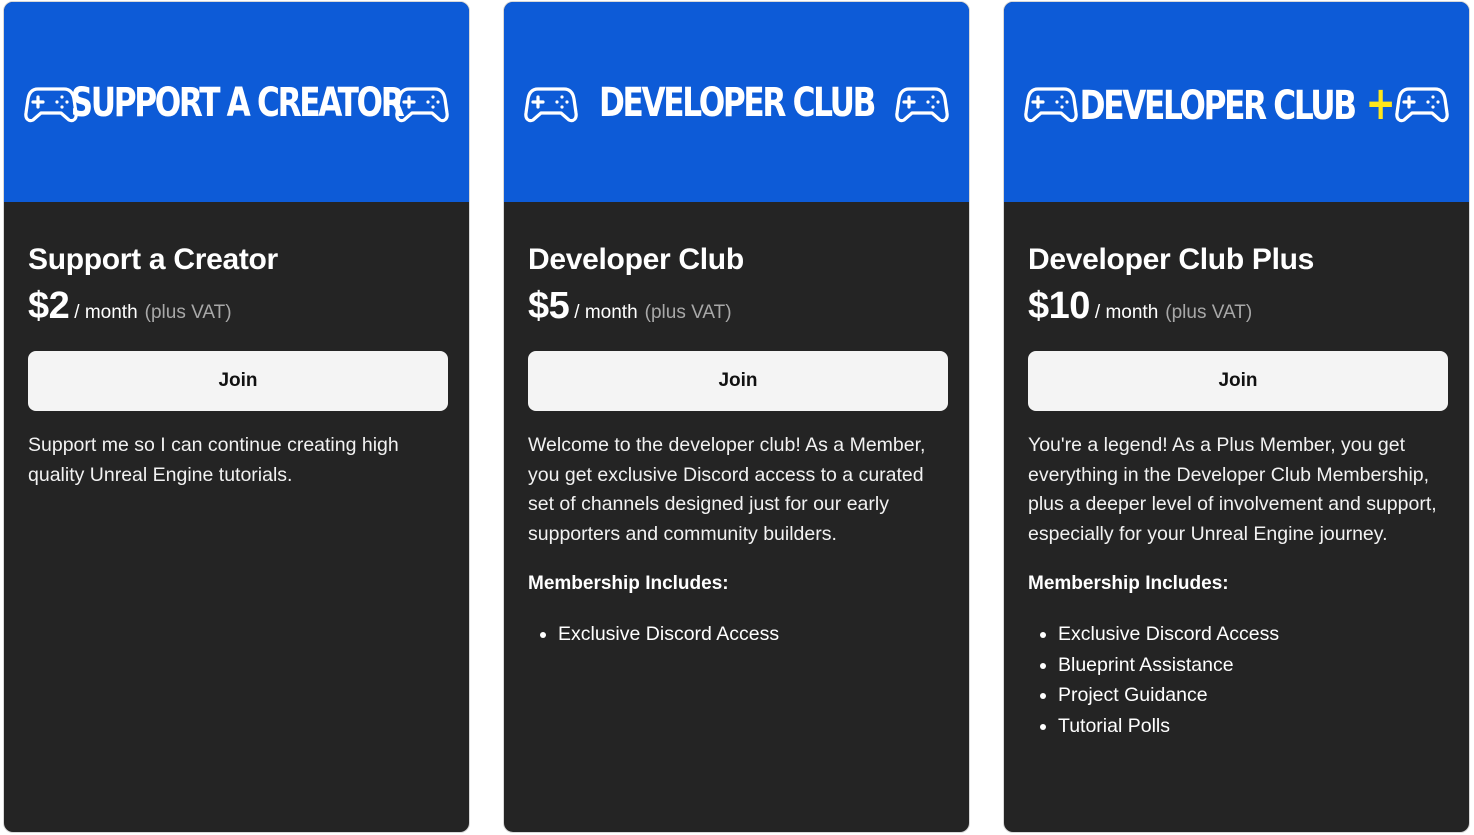  Describe the element at coordinates (1251, 726) in the screenshot. I see `perk-item: Tutorial Polls` at that location.